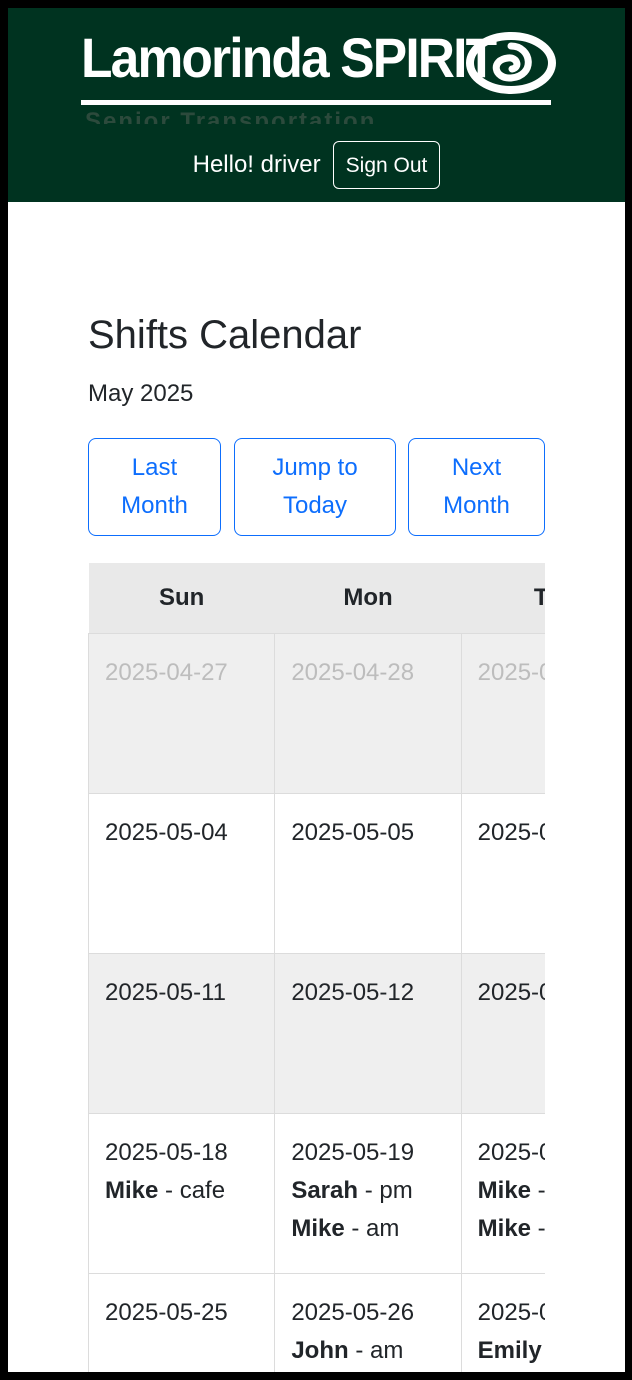 This screenshot has width=632, height=1380. I want to click on calendar-day-cell: 2025-04-27, so click(182, 713).